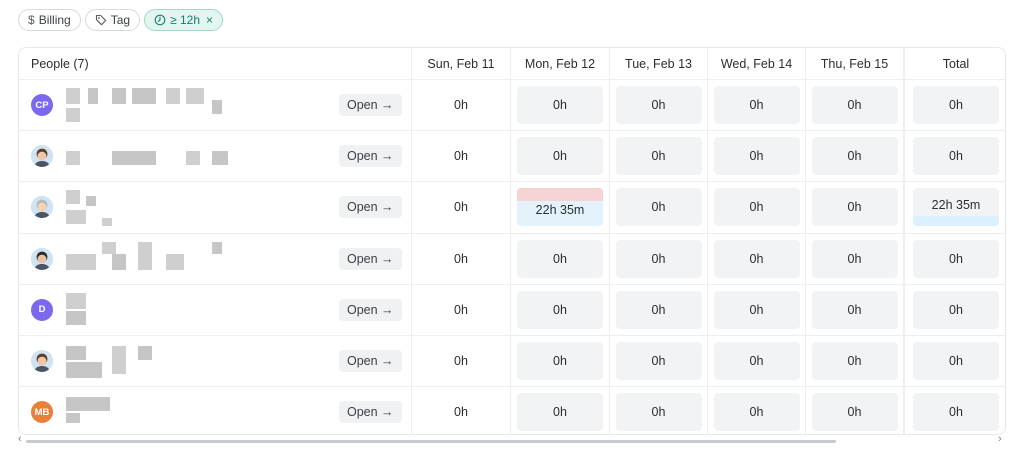 Image resolution: width=1024 pixels, height=463 pixels. I want to click on day-column-header: Sun, Feb 11, so click(461, 63).